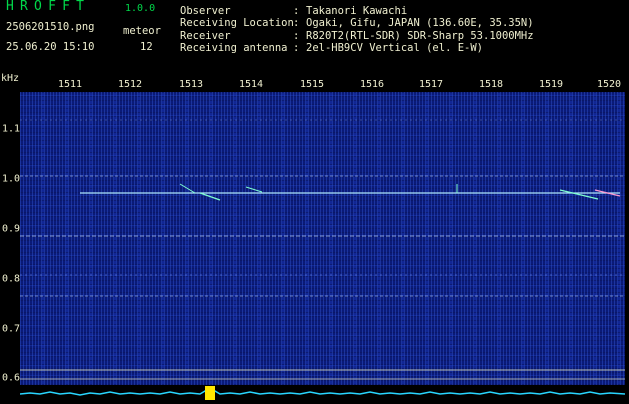 This screenshot has width=629, height=404. I want to click on app-title: HROFFT, so click(48, 7).